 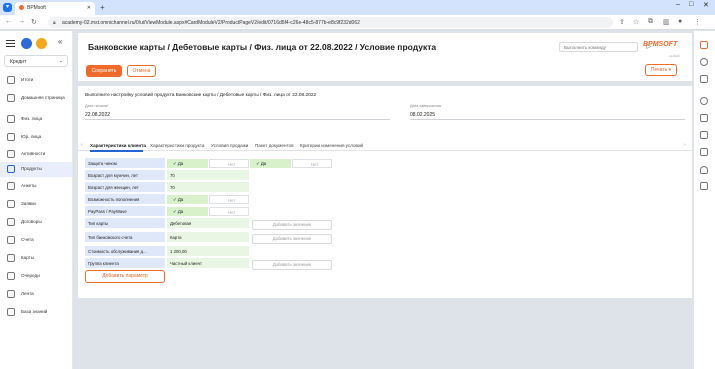 I want to click on sidepanel-icon: ▥, so click(x=666, y=22).